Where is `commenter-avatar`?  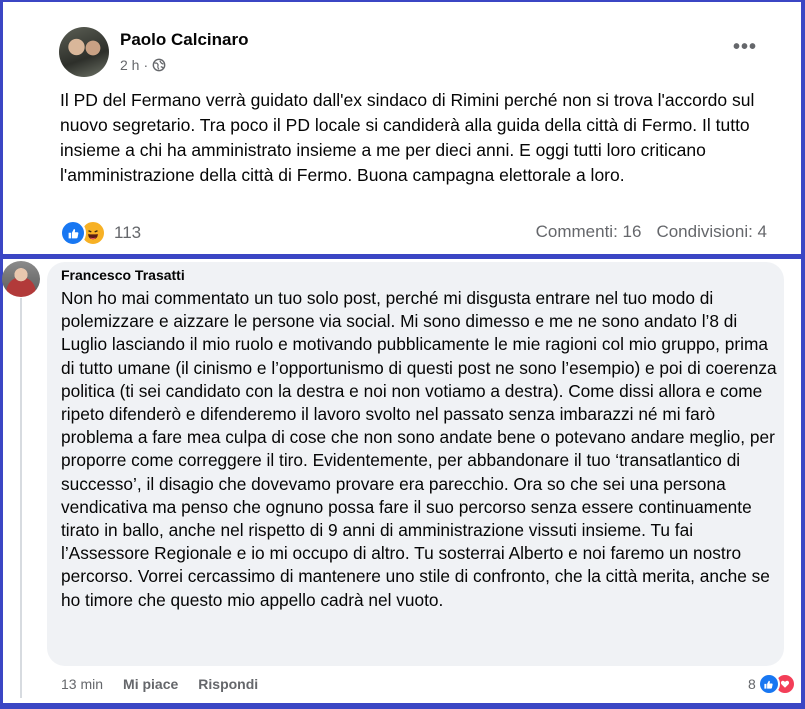 commenter-avatar is located at coordinates (21, 279).